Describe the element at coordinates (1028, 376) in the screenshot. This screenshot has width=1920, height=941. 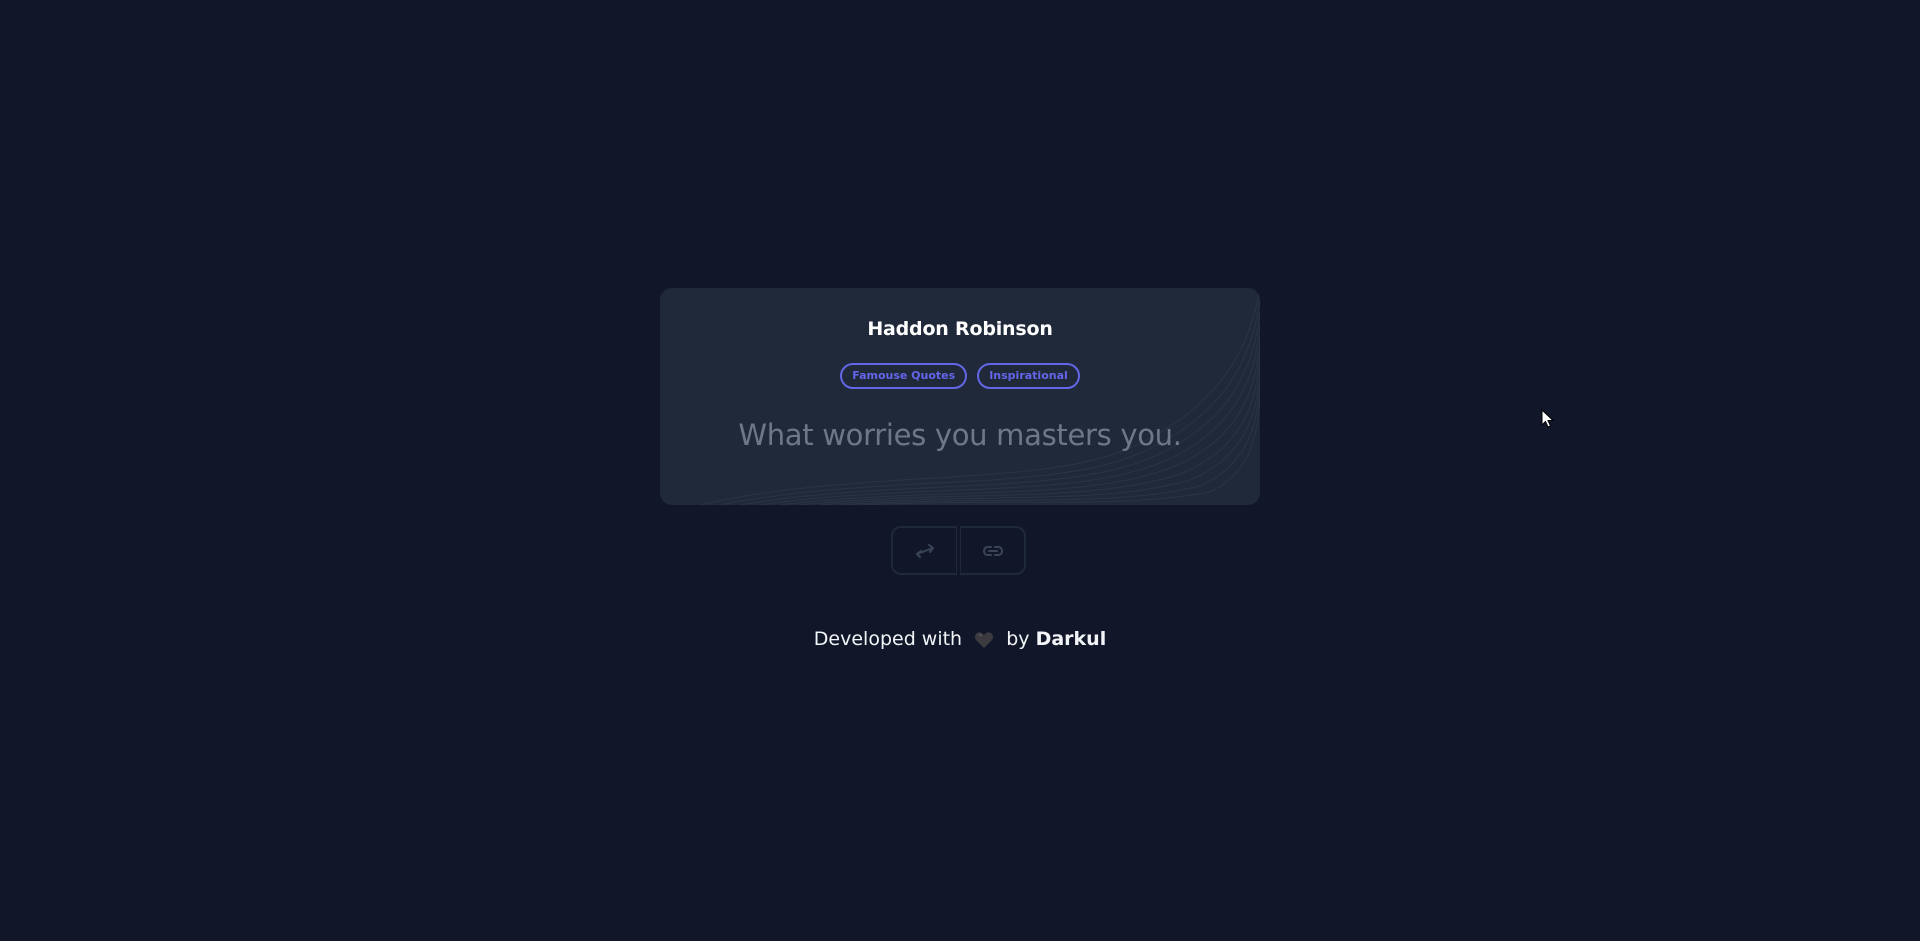
I see `tag-inspirational: Inspirational` at that location.